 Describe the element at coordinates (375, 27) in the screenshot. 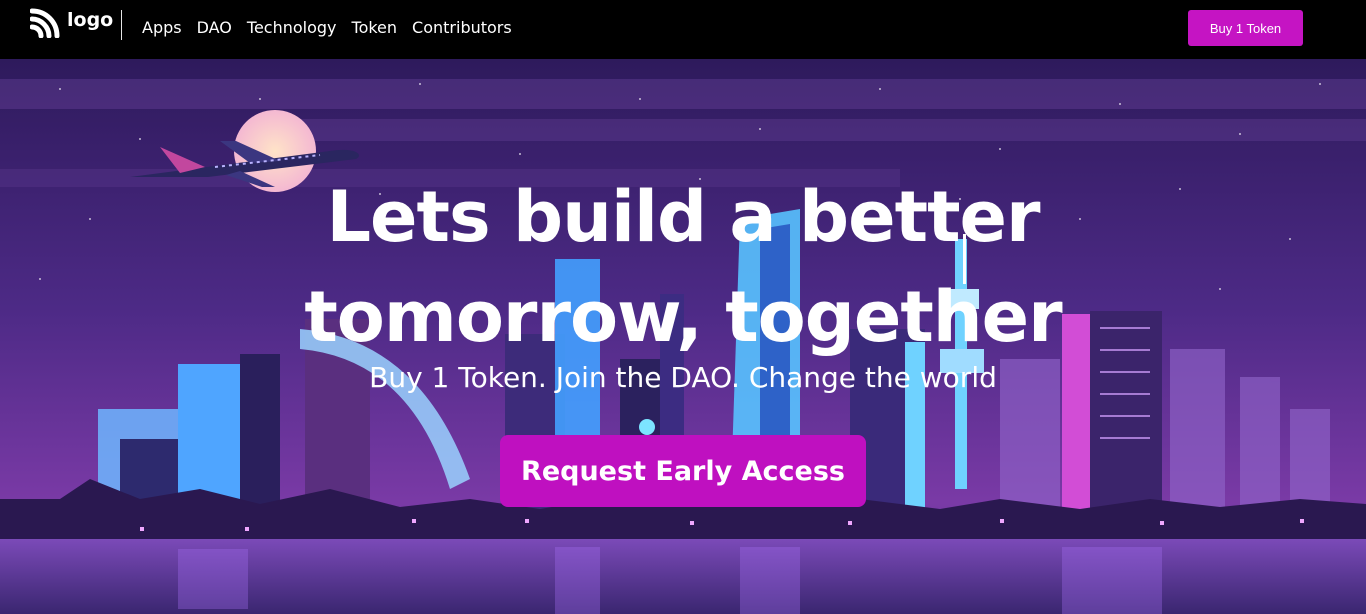

I see `nav-link-token: Token` at that location.